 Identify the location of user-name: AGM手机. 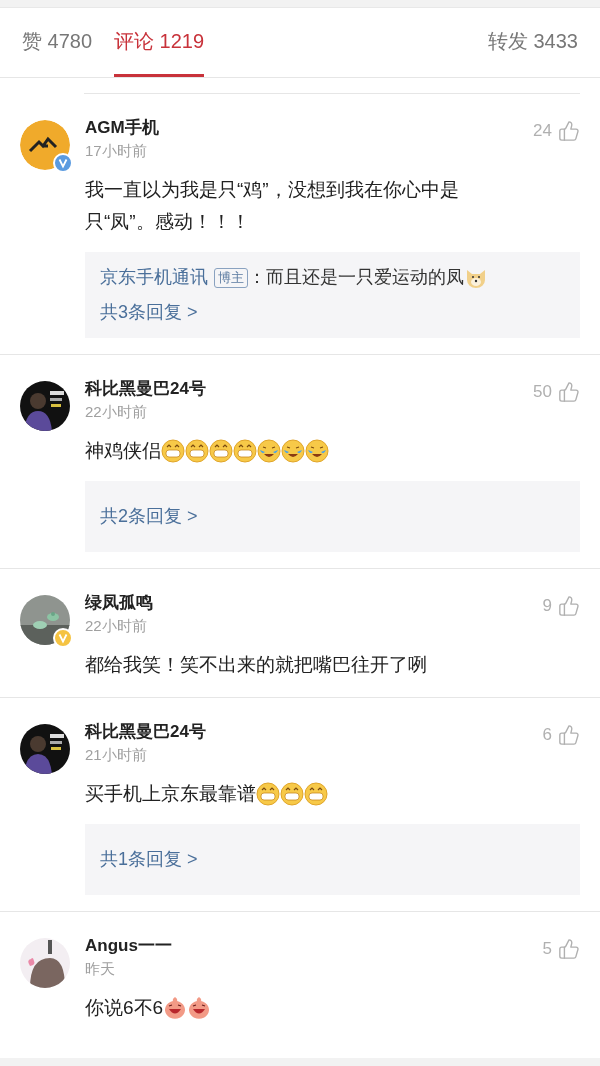
(122, 128).